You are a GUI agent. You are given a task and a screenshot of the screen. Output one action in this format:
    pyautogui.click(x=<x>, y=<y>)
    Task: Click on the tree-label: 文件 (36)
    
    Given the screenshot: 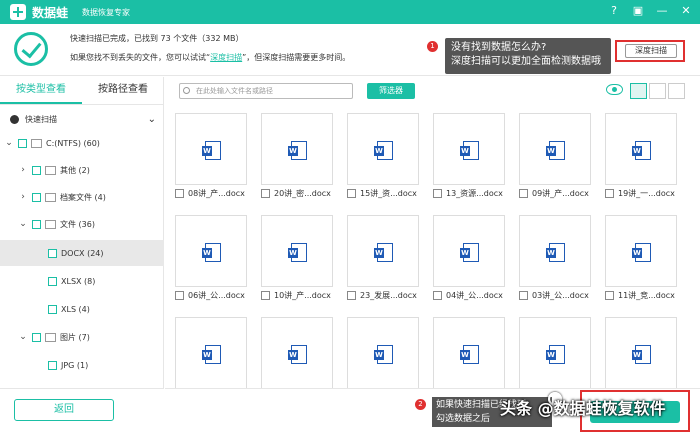 What is the action you would take?
    pyautogui.click(x=77, y=224)
    